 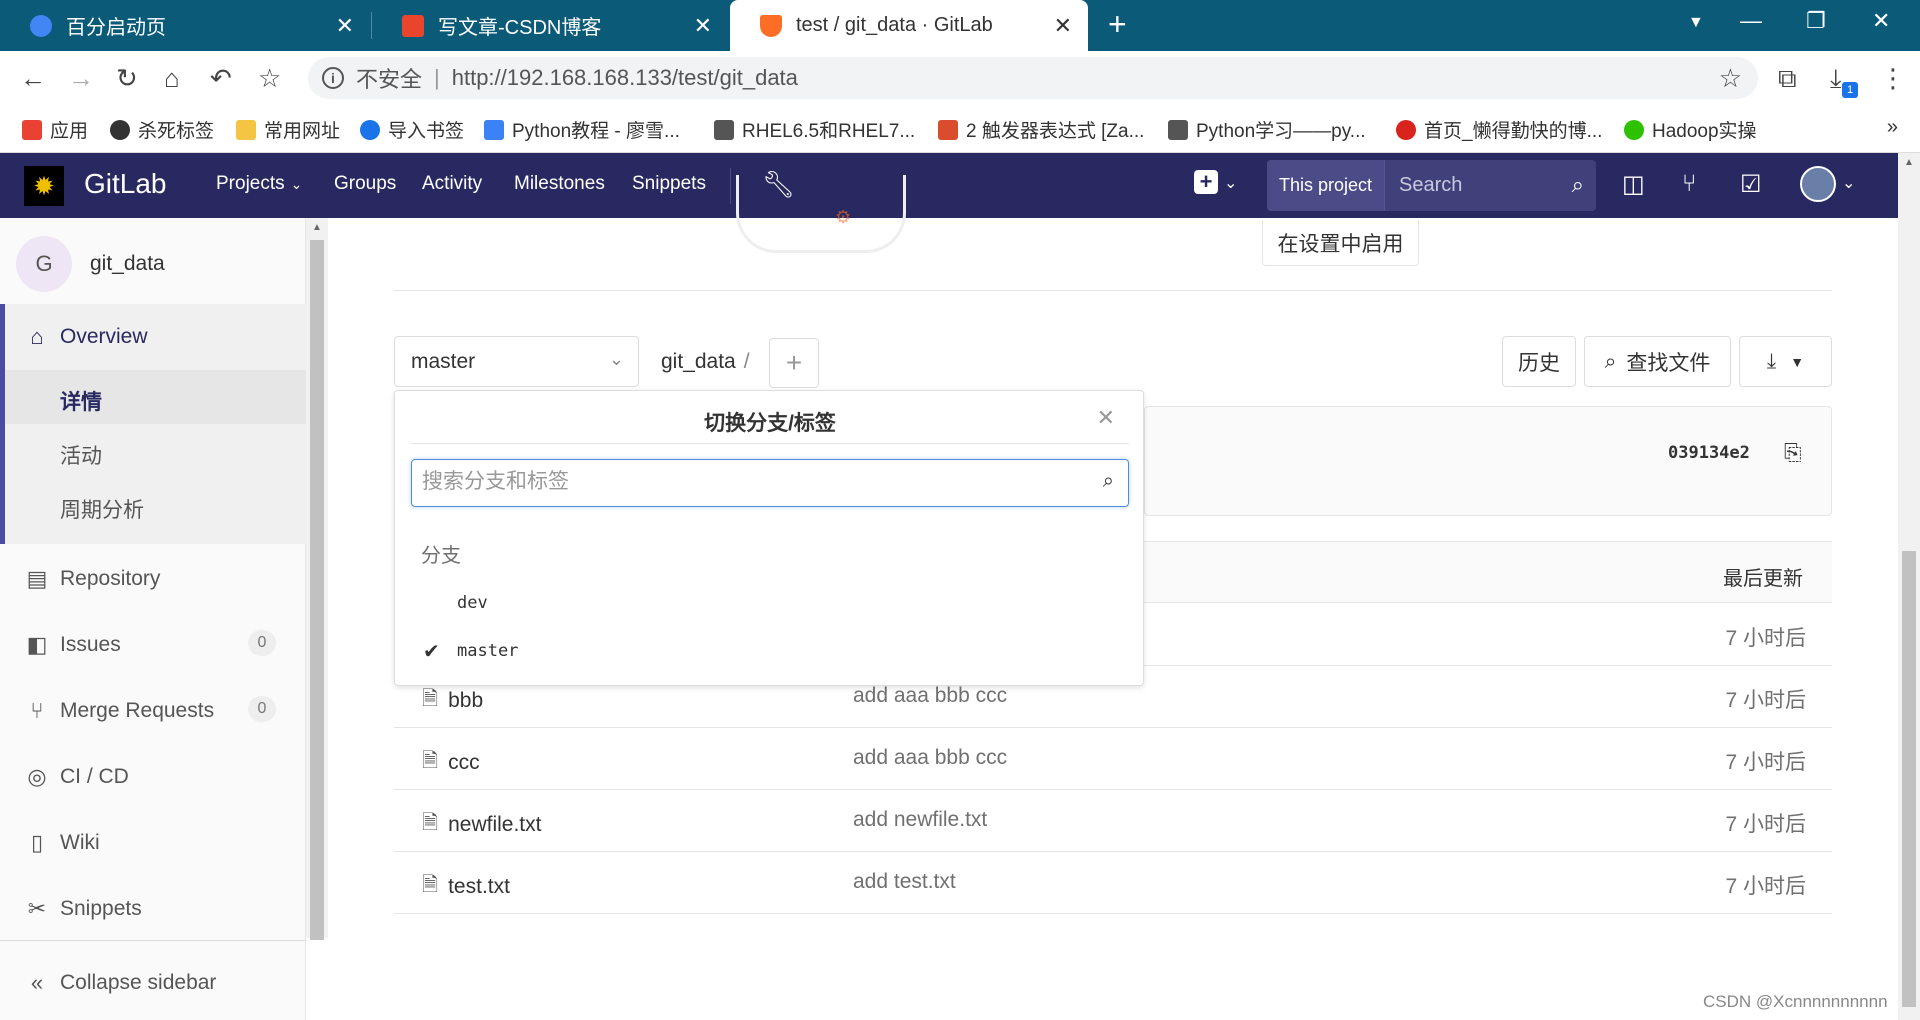 I want to click on table-row: 7 小时后, so click(x=1488, y=635).